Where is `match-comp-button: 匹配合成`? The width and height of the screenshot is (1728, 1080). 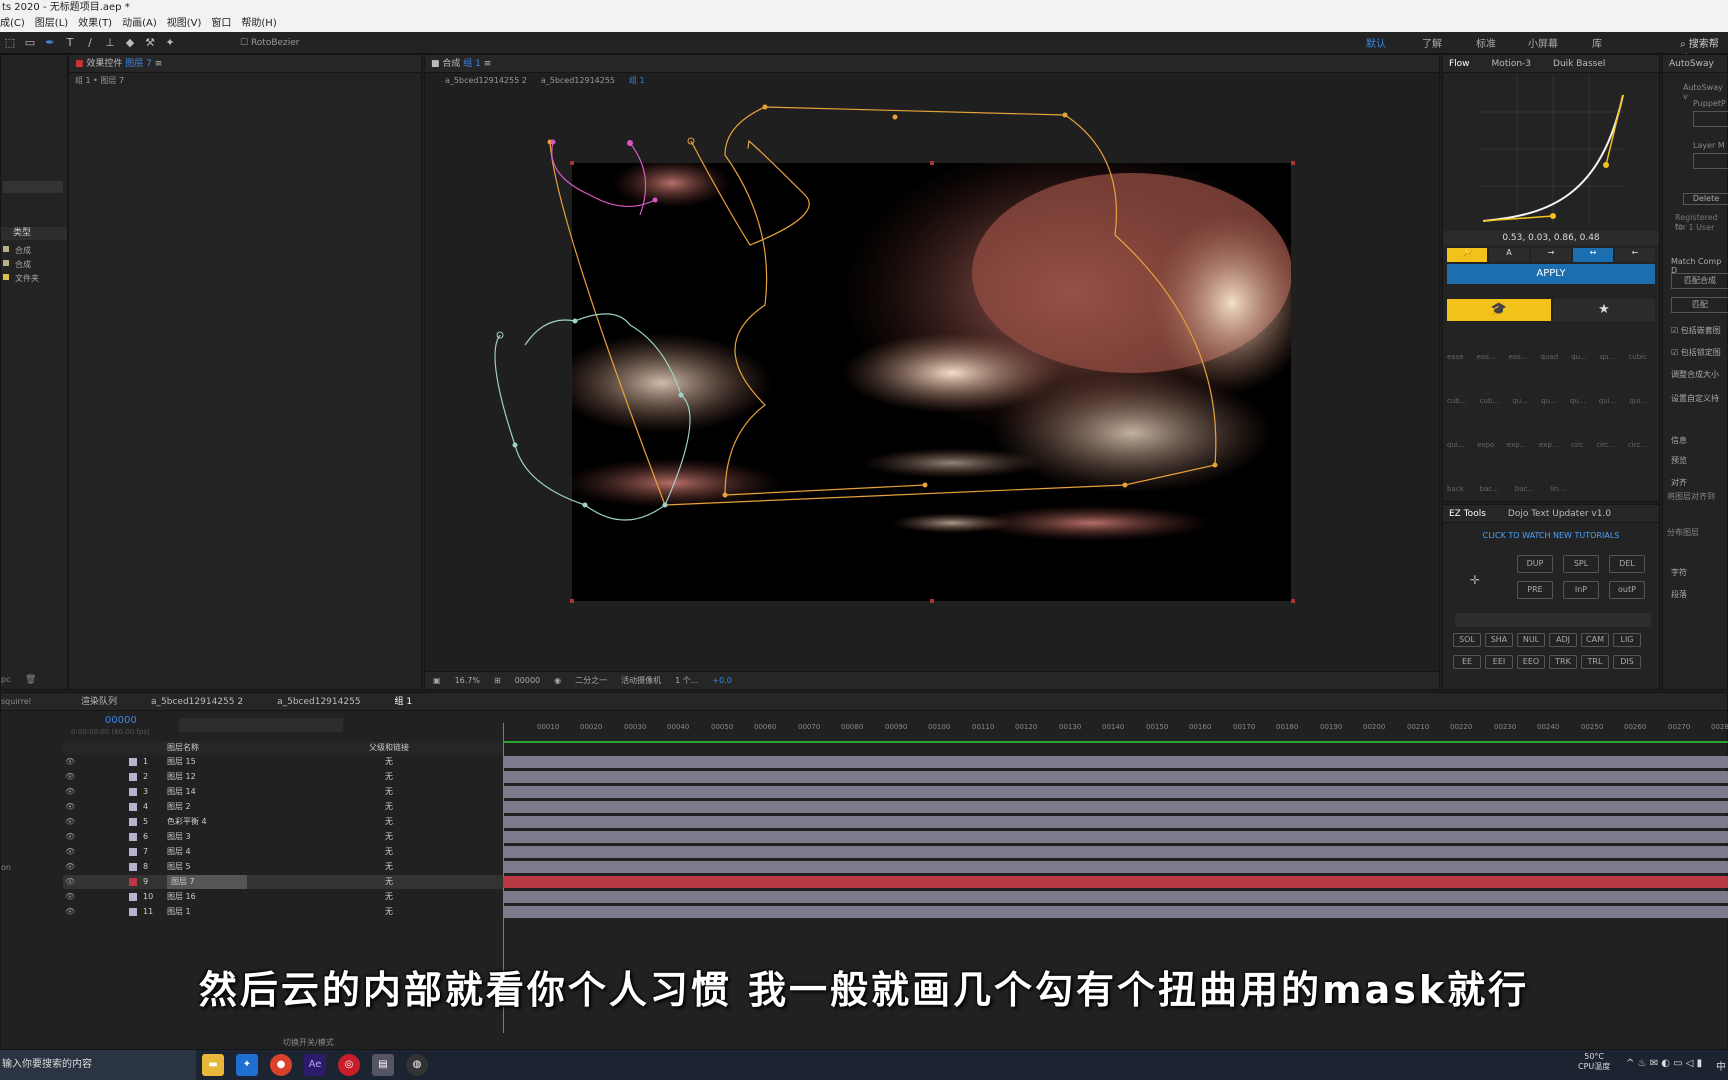 match-comp-button: 匹配合成 is located at coordinates (1699, 281).